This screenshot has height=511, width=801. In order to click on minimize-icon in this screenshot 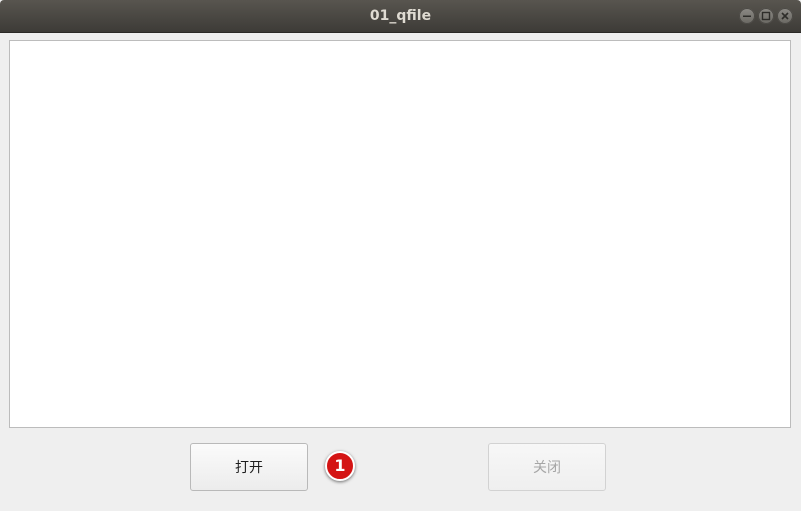, I will do `click(747, 16)`.